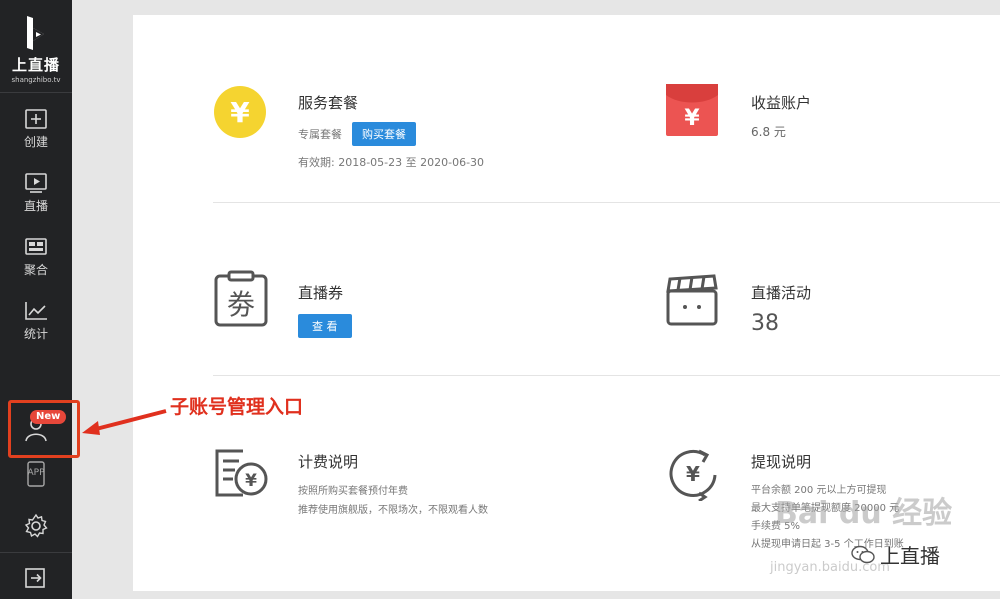 The width and height of the screenshot is (1000, 599). What do you see at coordinates (35, 334) in the screenshot?
I see `sidebar-item-label: 统计` at bounding box center [35, 334].